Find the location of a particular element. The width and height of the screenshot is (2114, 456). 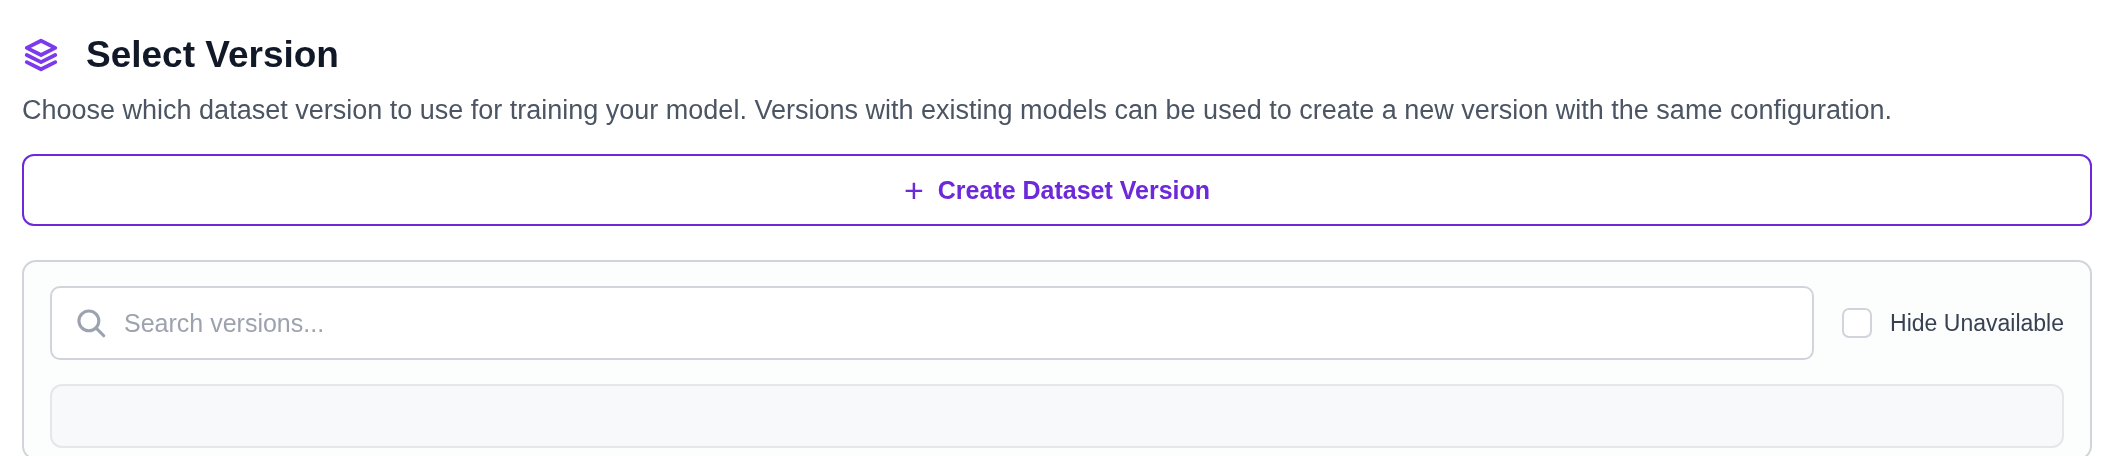

checkbox is located at coordinates (1857, 323).